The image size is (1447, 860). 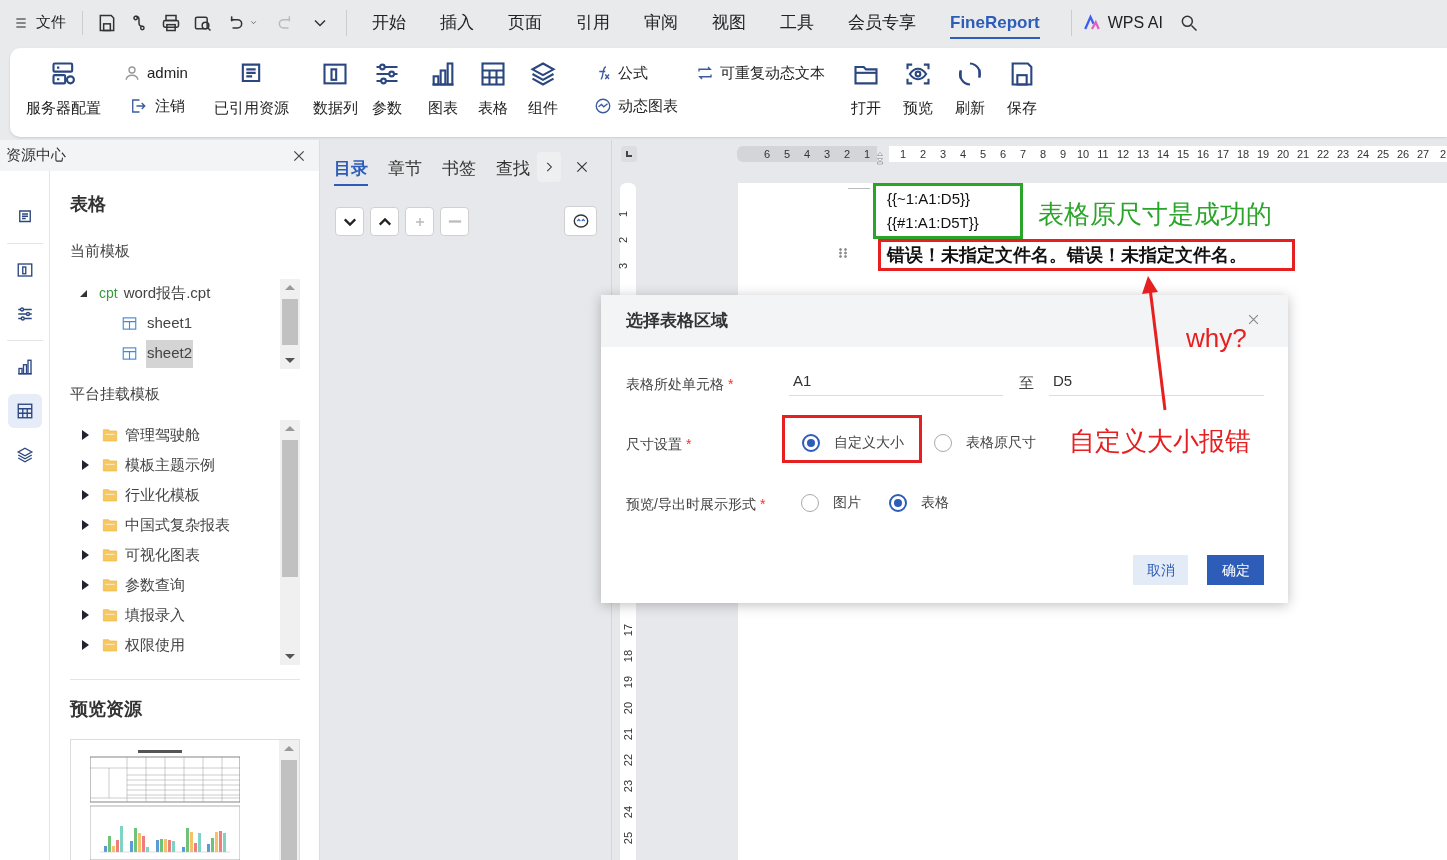 I want to click on print-icon, so click(x=171, y=22).